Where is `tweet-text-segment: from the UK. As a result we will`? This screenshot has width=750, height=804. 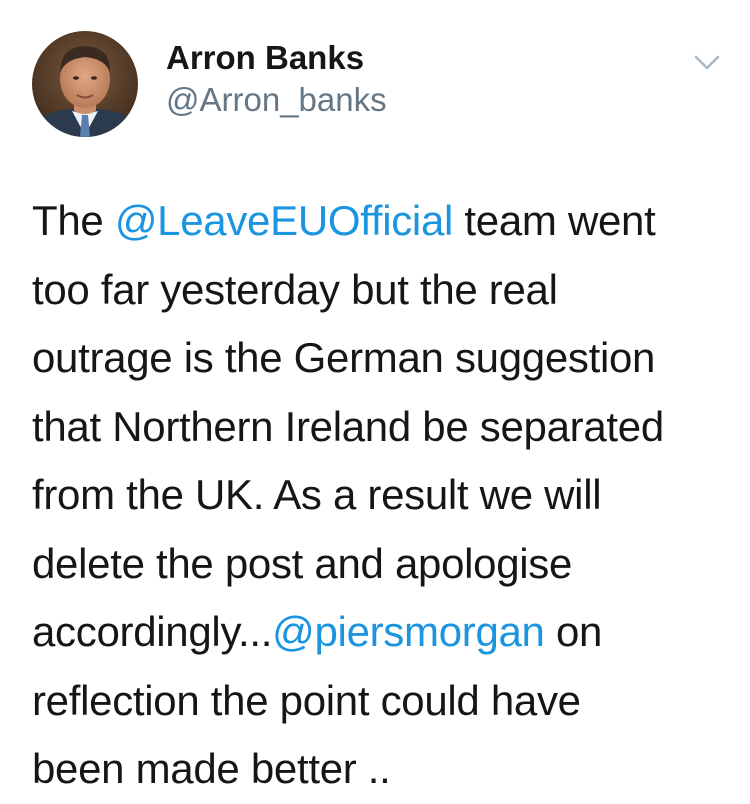 tweet-text-segment: from the UK. As a result we will is located at coordinates (317, 494).